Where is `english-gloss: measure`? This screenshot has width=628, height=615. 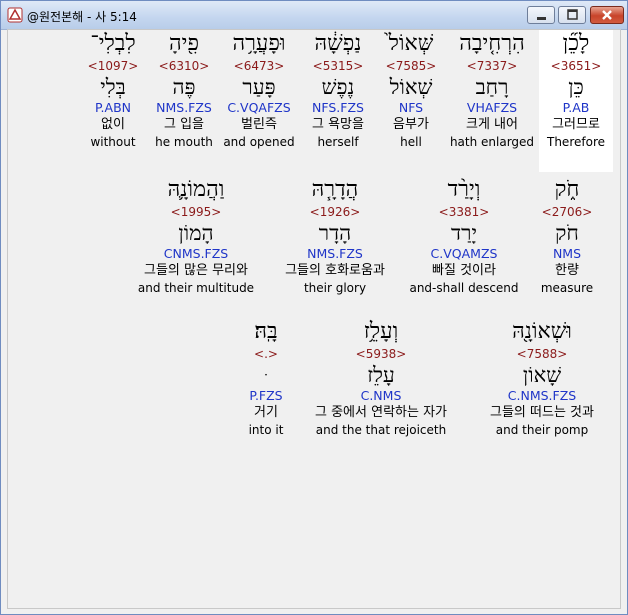 english-gloss: measure is located at coordinates (567, 288).